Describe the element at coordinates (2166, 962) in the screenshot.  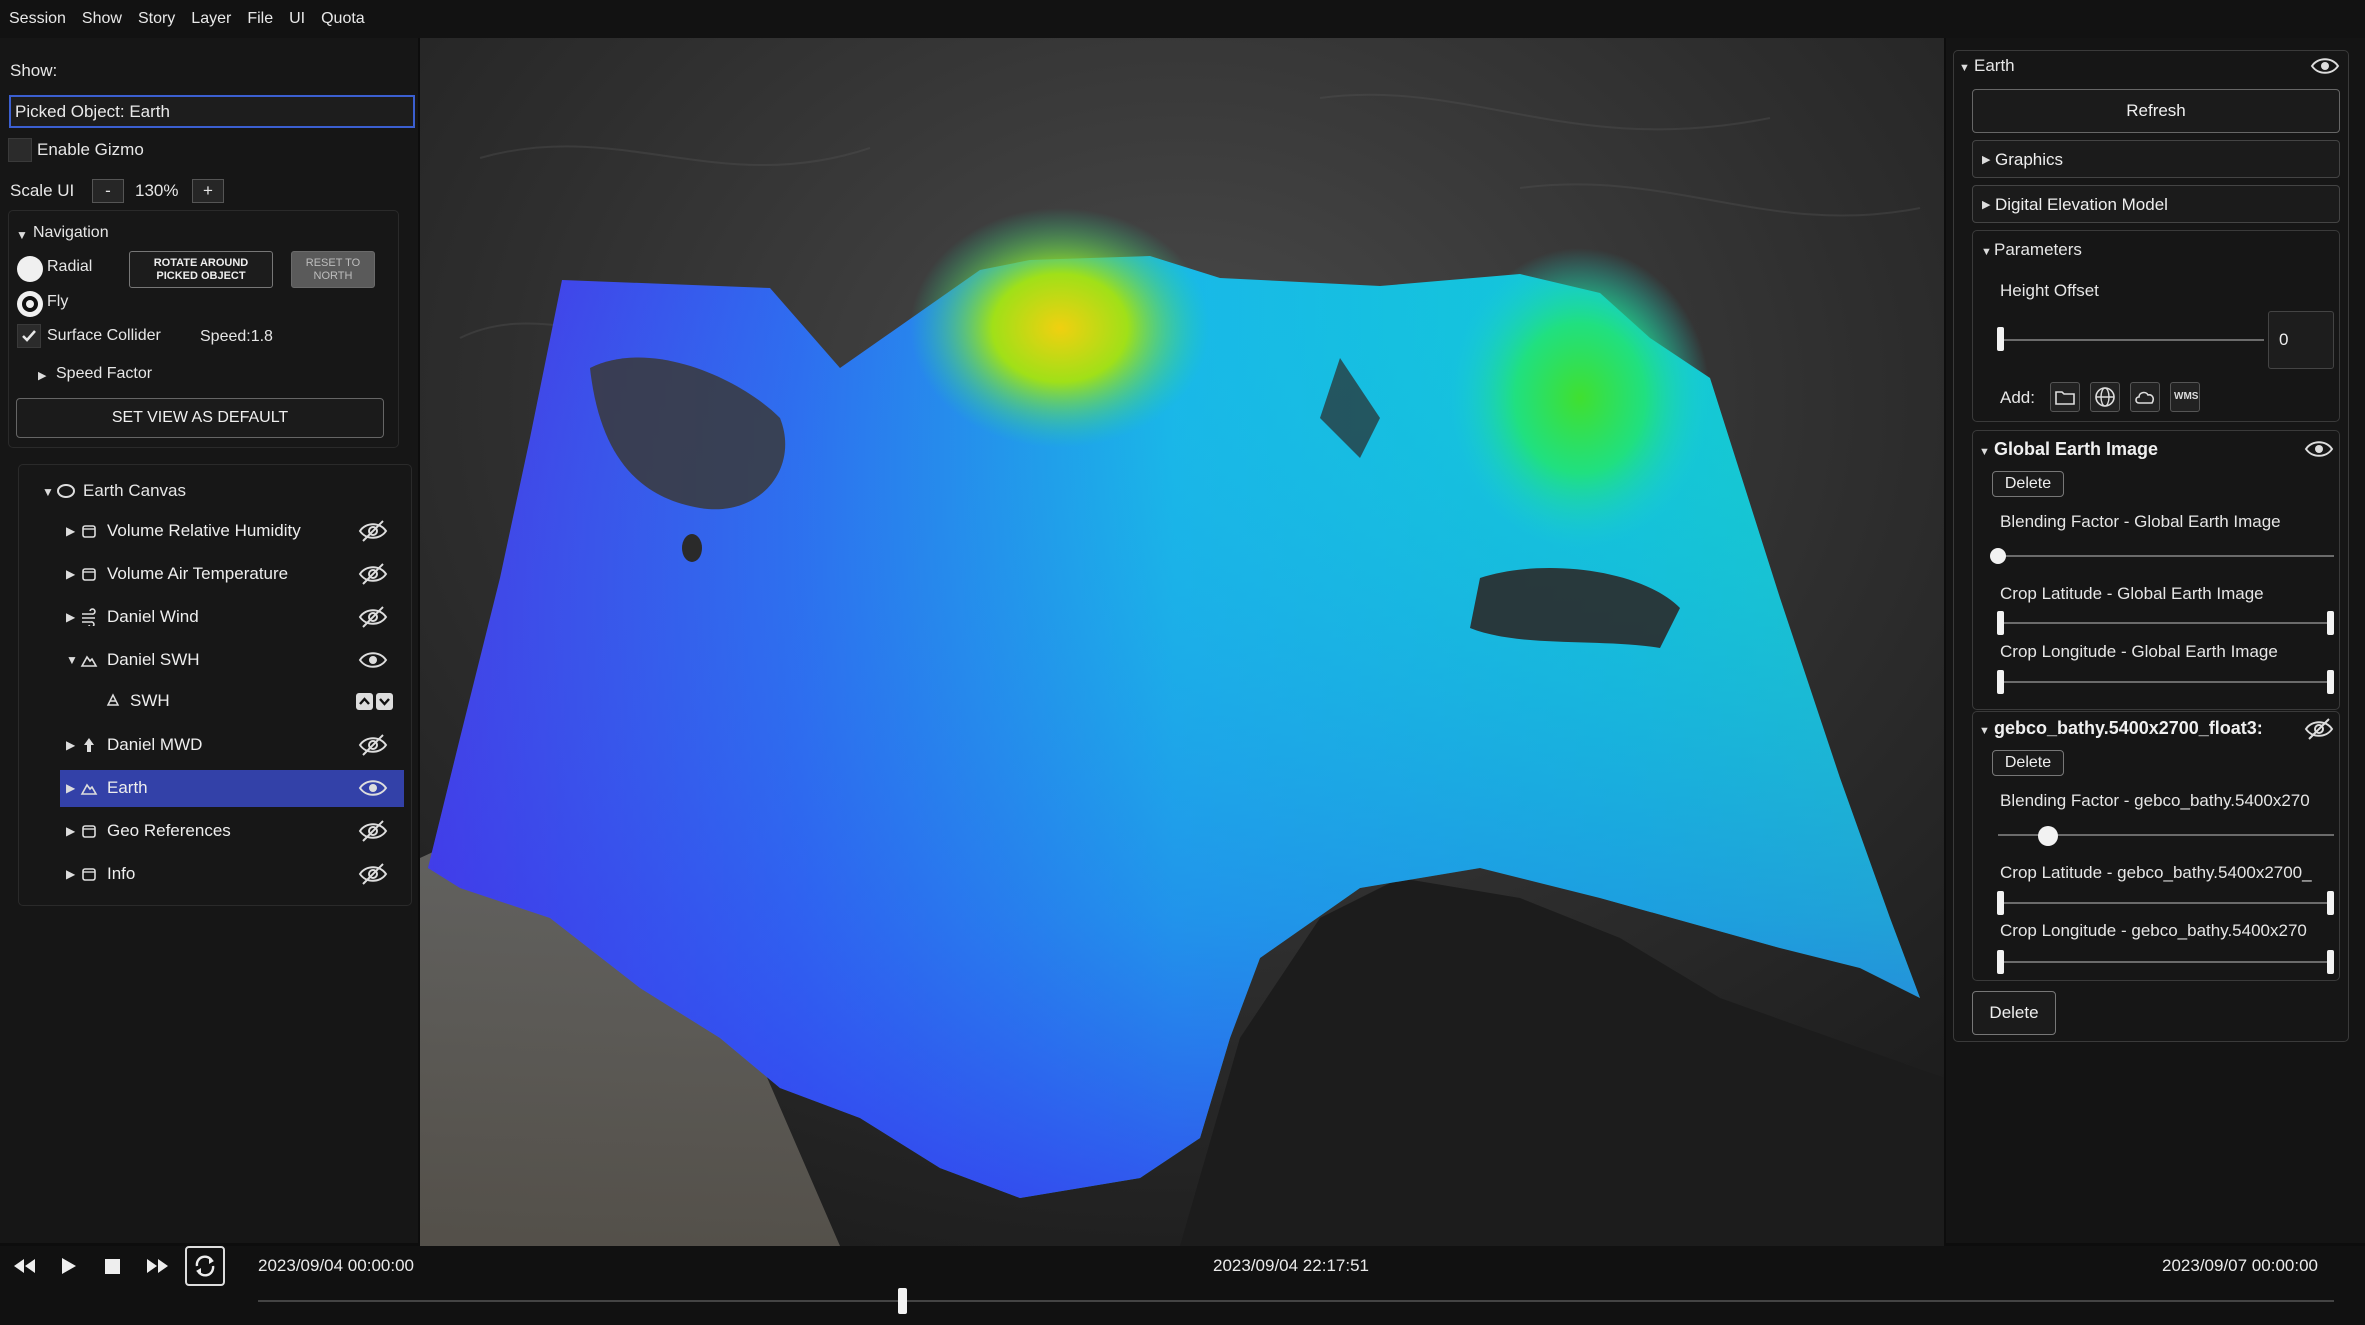
I see `gebco-bathy-crop-lon-track` at that location.